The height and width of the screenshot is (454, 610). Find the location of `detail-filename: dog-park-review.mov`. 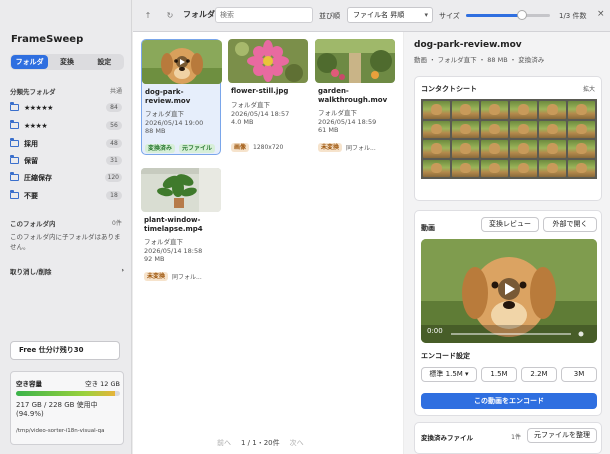

detail-filename: dog-park-review.mov is located at coordinates (468, 45).